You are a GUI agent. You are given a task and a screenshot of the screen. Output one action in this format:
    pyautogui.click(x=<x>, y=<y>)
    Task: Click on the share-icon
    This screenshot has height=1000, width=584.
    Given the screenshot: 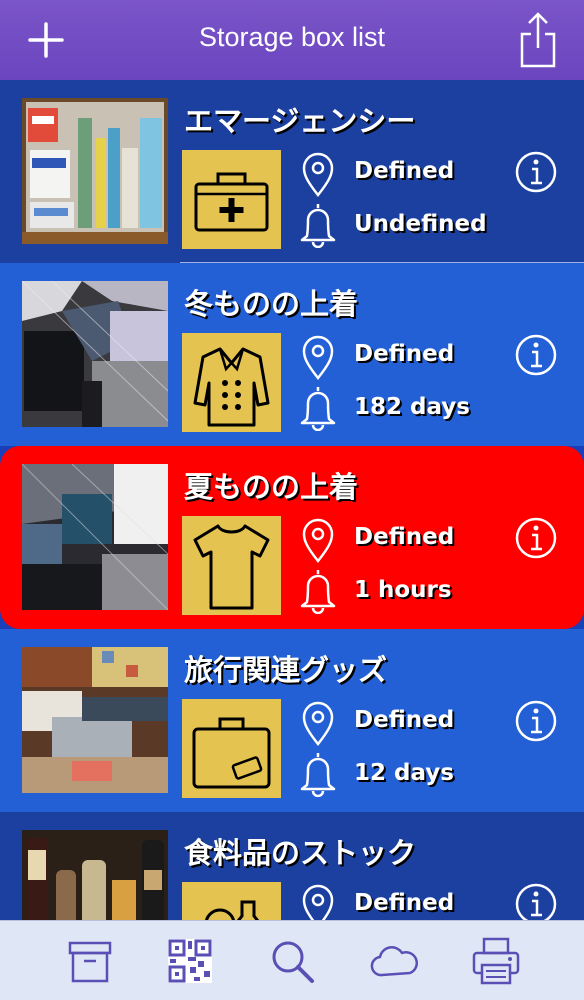 What is the action you would take?
    pyautogui.click(x=538, y=40)
    